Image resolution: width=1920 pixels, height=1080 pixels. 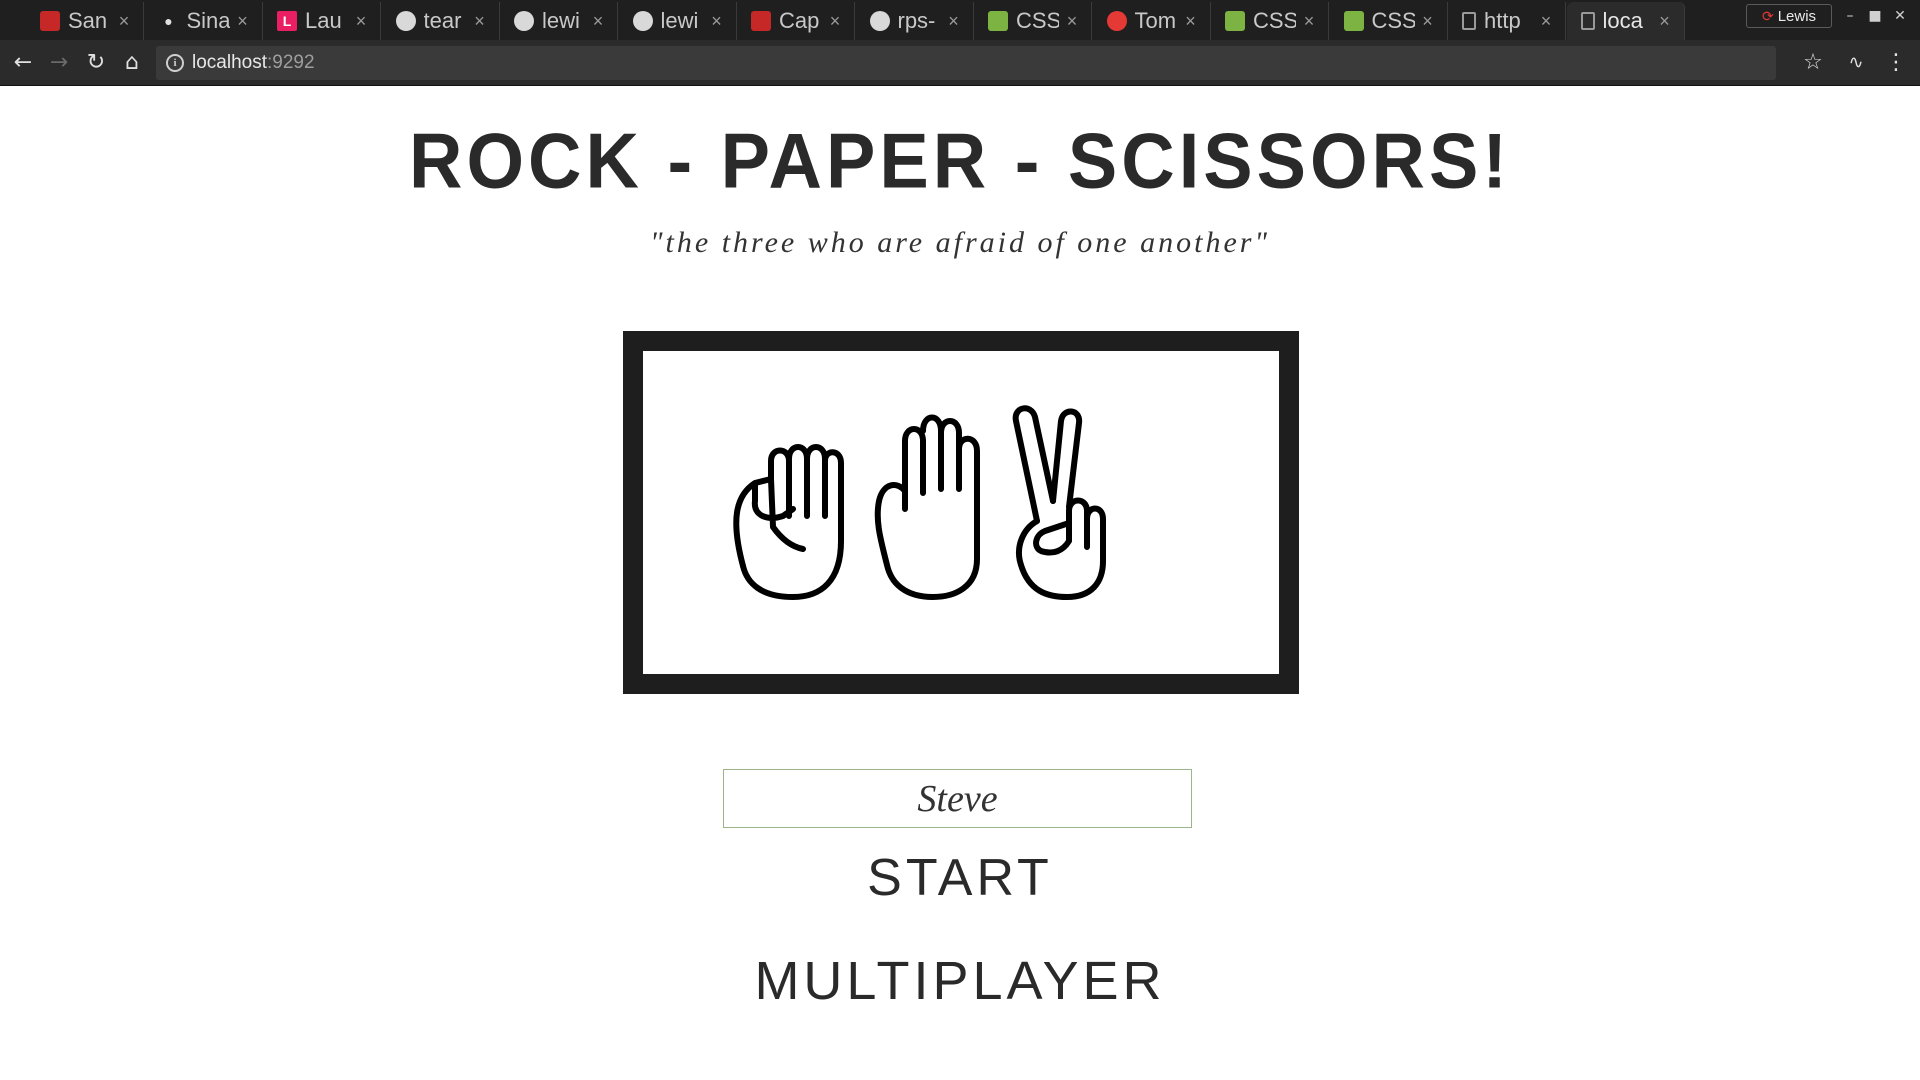 What do you see at coordinates (1875, 16) in the screenshot?
I see `maximize-icon: ■` at bounding box center [1875, 16].